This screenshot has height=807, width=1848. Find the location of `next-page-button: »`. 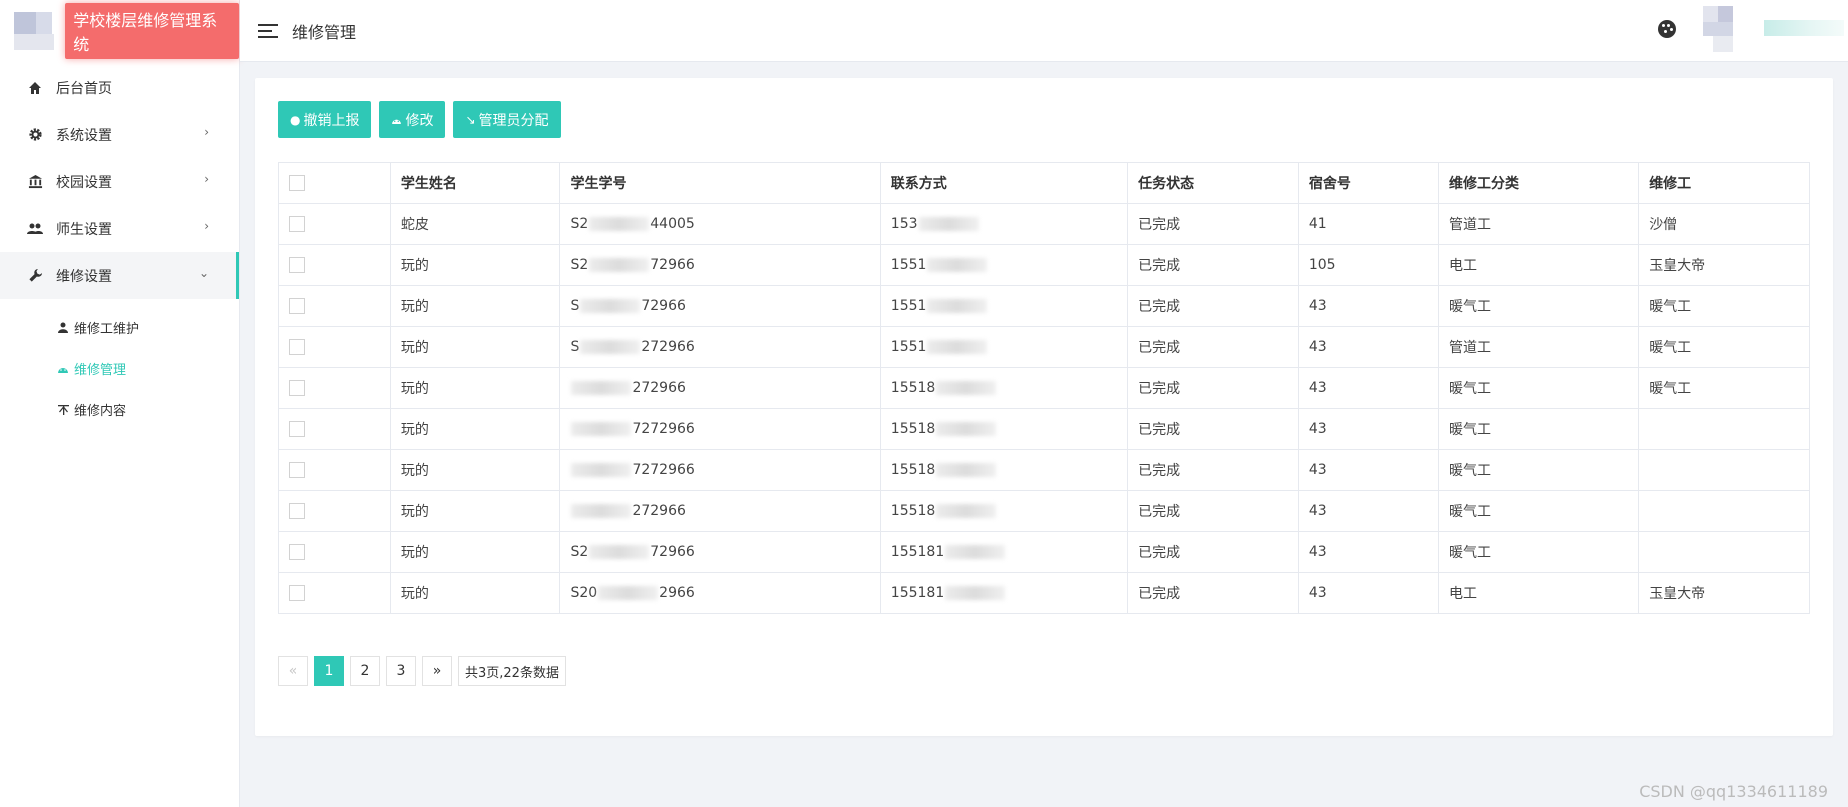

next-page-button: » is located at coordinates (437, 671).